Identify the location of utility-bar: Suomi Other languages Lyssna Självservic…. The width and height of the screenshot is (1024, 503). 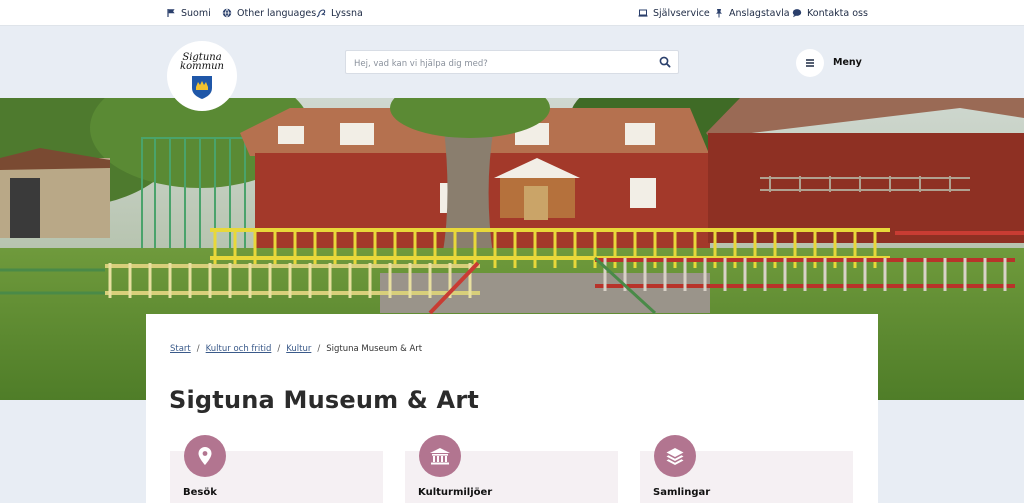
(512, 13).